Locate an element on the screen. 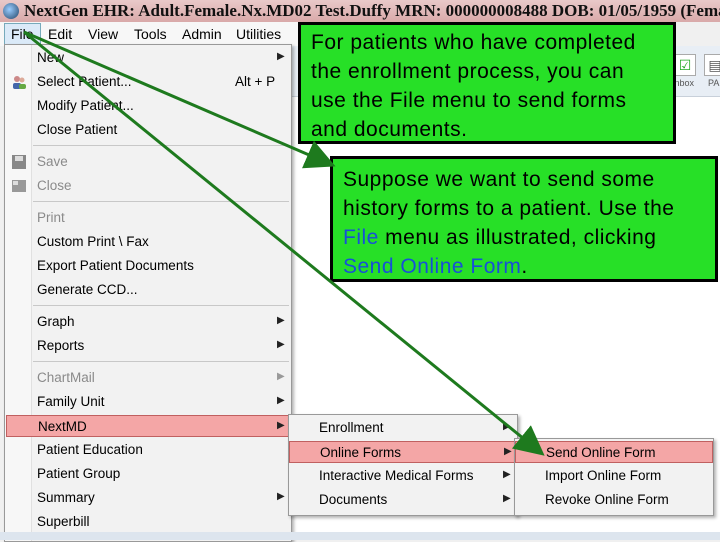 The width and height of the screenshot is (720, 542). menu-item-reports: Reports ▶ is located at coordinates (148, 346).